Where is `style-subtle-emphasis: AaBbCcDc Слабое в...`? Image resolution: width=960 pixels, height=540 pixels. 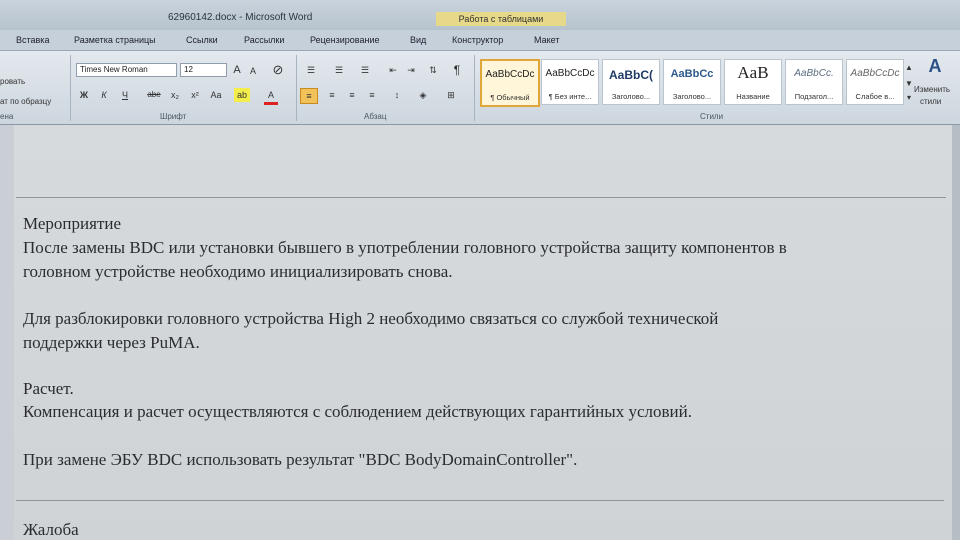 style-subtle-emphasis: AaBbCcDc Слабое в... is located at coordinates (875, 82).